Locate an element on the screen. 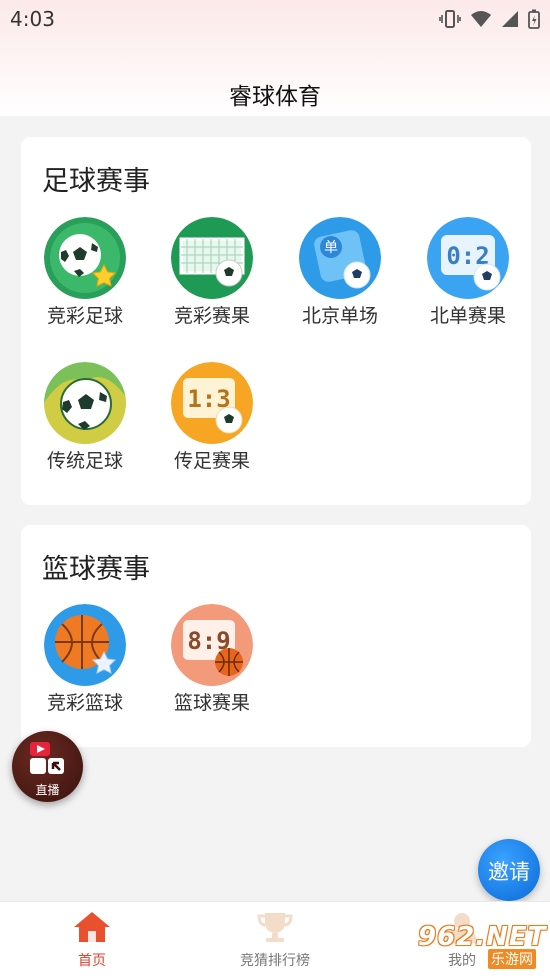  signal-icon is located at coordinates (510, 19).